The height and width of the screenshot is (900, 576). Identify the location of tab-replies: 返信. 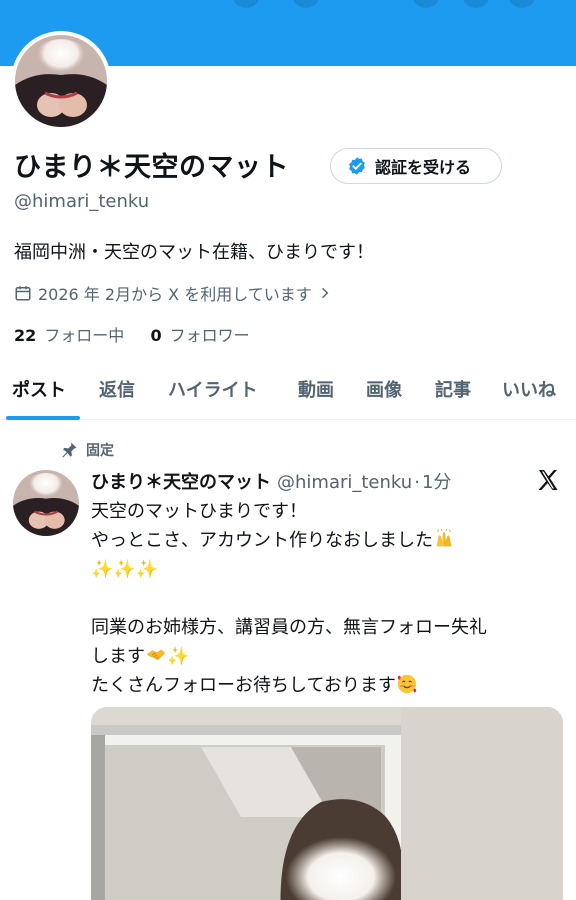
(117, 389).